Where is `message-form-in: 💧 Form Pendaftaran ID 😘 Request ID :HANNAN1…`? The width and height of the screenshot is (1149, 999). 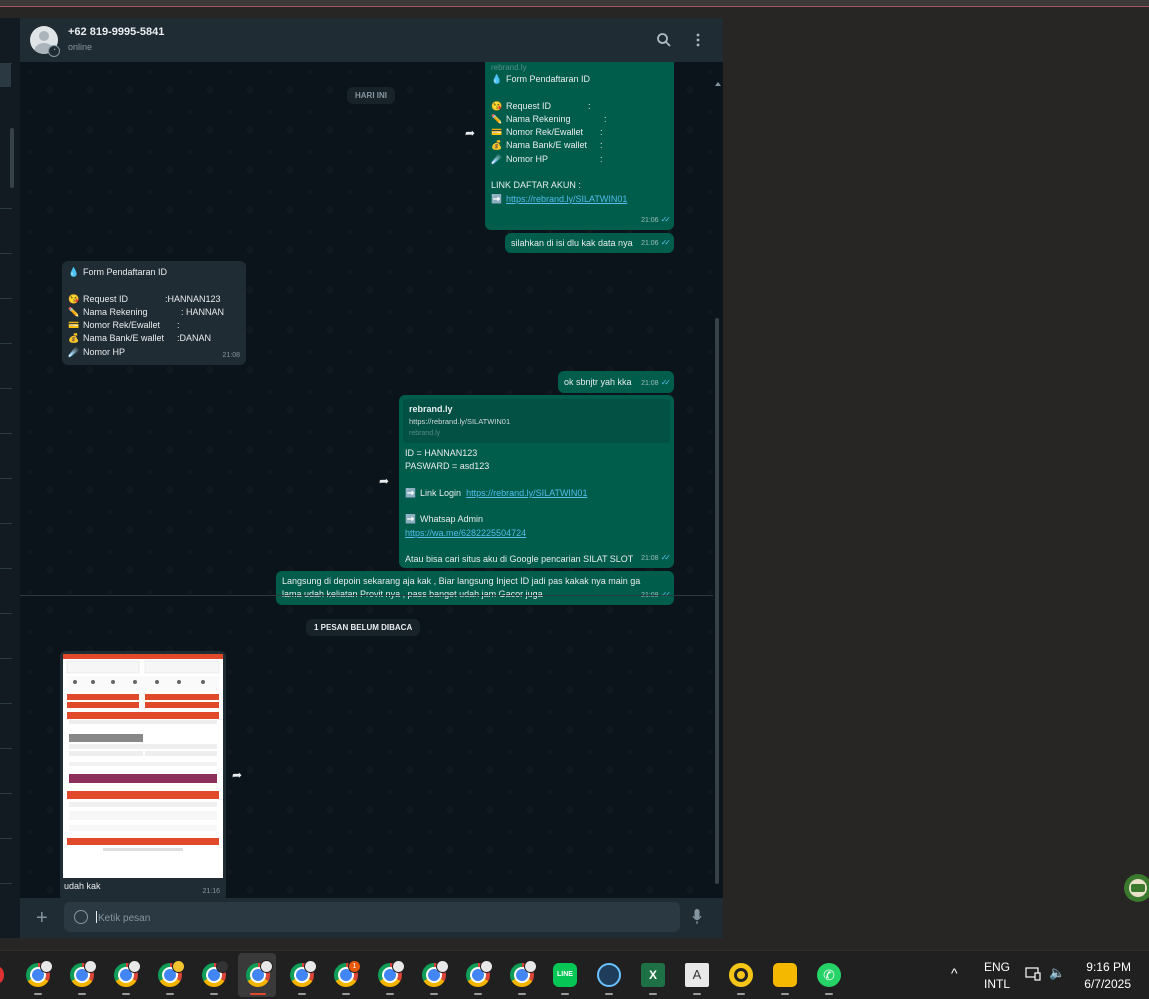
message-form-in: 💧 Form Pendaftaran ID 😘 Request ID :HANNAN1… is located at coordinates (154, 313).